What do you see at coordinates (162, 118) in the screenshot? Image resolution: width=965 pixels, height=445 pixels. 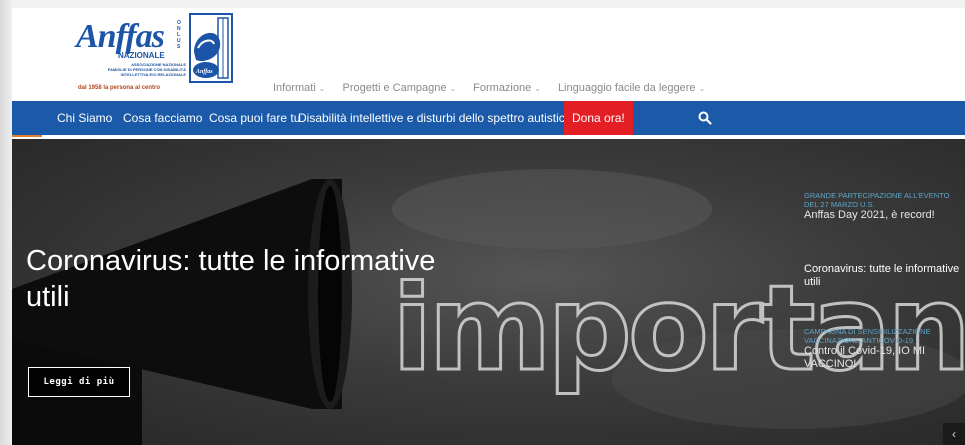 I see `nav-item-cosa-facciamo: Cosa facciamo` at bounding box center [162, 118].